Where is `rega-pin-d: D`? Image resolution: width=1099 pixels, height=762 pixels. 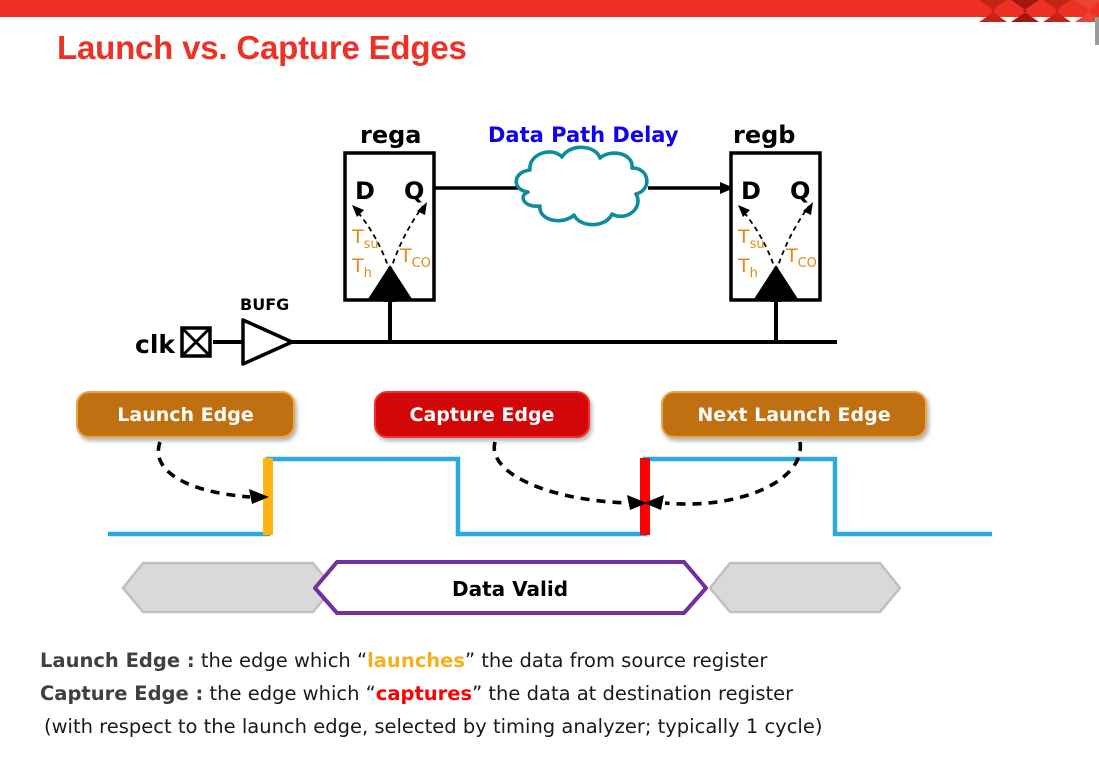 rega-pin-d: D is located at coordinates (365, 191).